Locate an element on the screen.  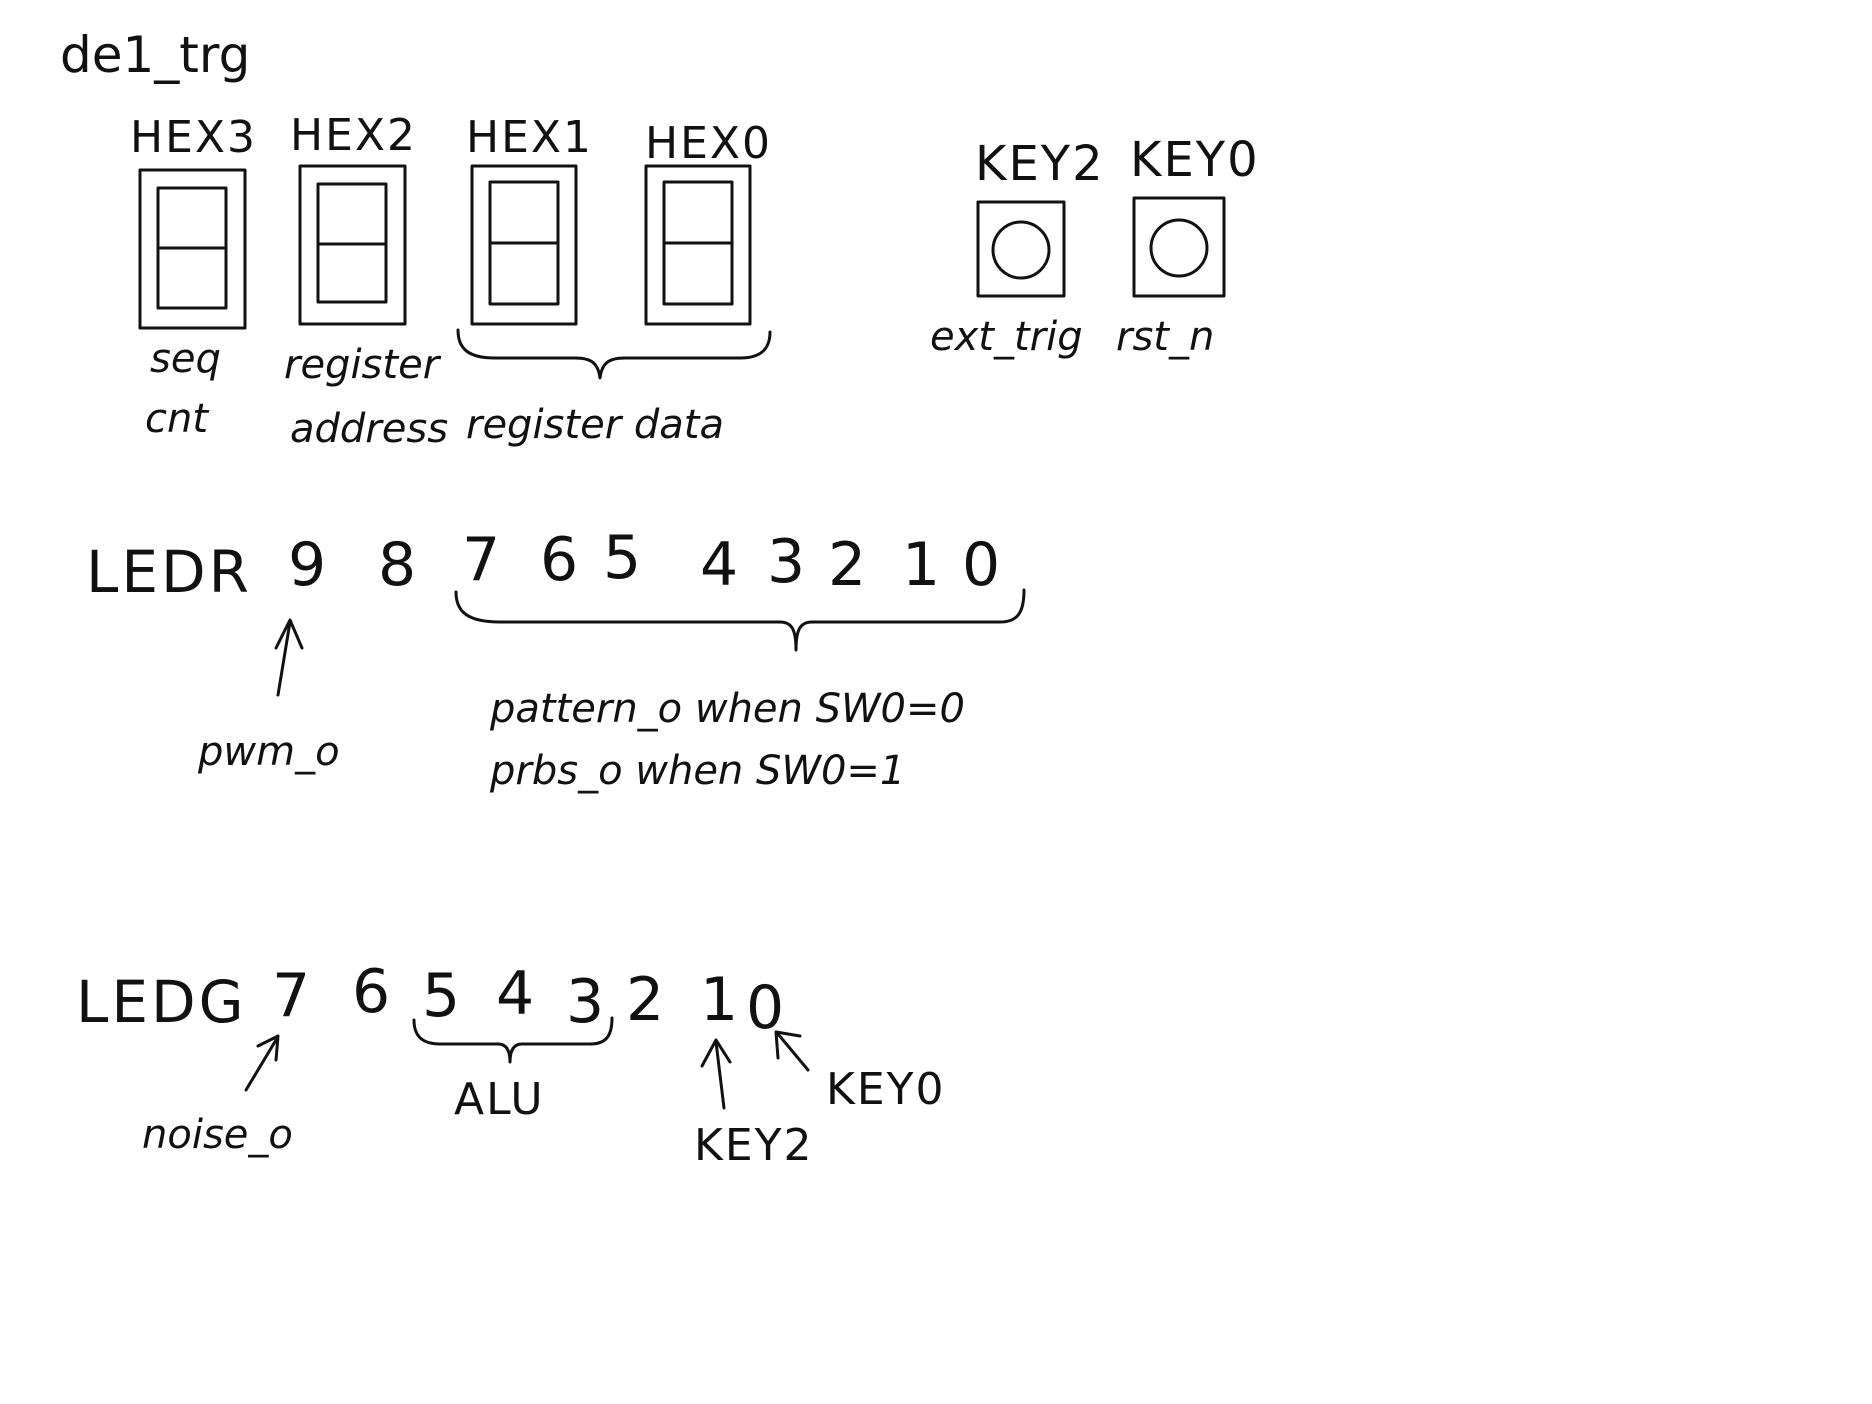
hex3-label-line2: cnt is located at coordinates (177, 419).